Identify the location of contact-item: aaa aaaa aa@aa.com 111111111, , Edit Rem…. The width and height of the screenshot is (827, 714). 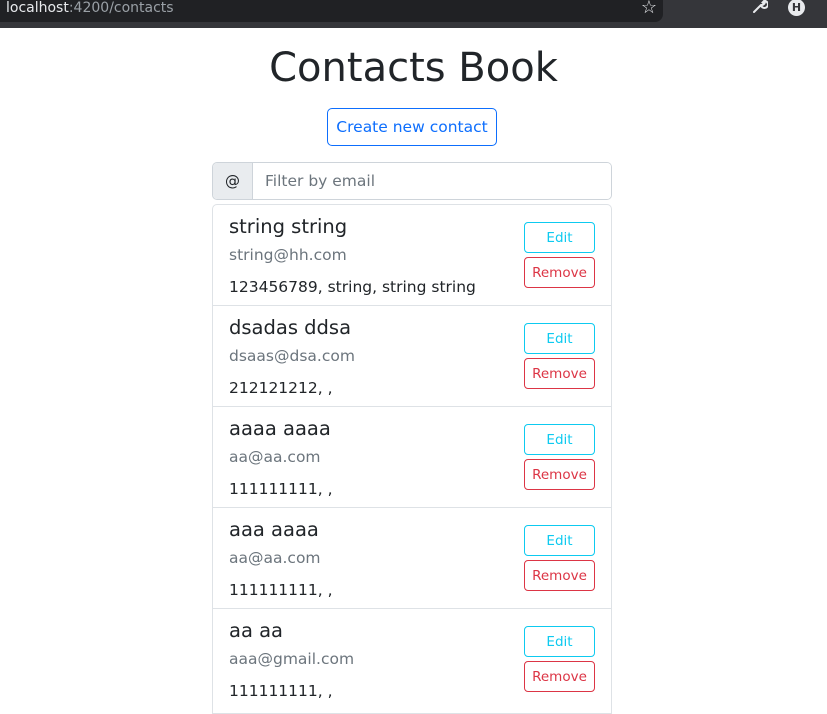
(412, 558).